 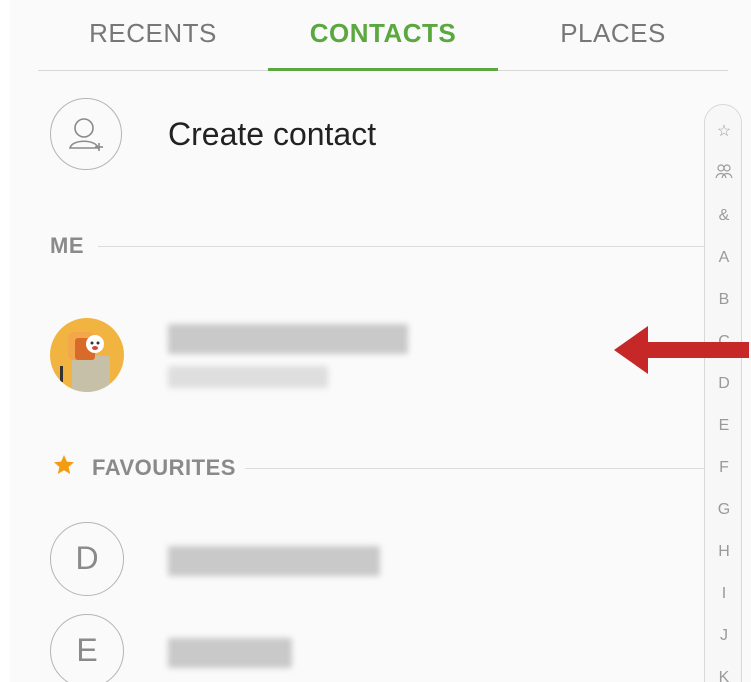 I want to click on alphabet-index-scroller: ☆ & A B C D E F G H I J K, so click(x=723, y=393).